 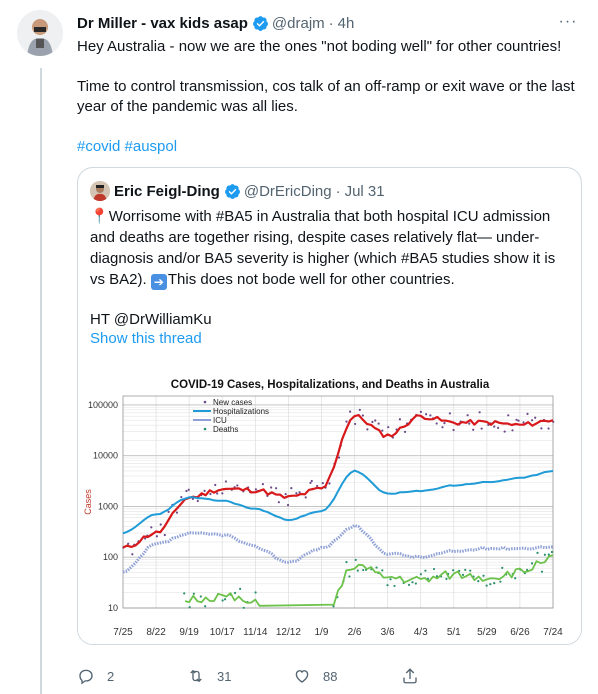 What do you see at coordinates (288, 191) in the screenshot?
I see `quoted-author-handle: @DrEricDing` at bounding box center [288, 191].